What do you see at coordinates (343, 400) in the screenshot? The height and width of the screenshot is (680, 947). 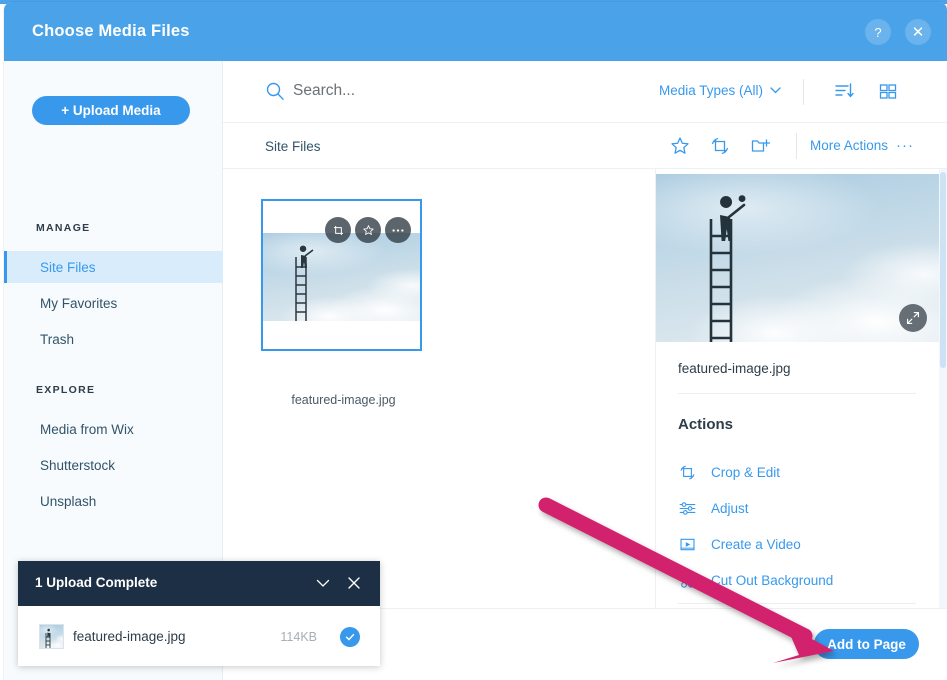 I see `media-card-filename: featured-image.jpg` at bounding box center [343, 400].